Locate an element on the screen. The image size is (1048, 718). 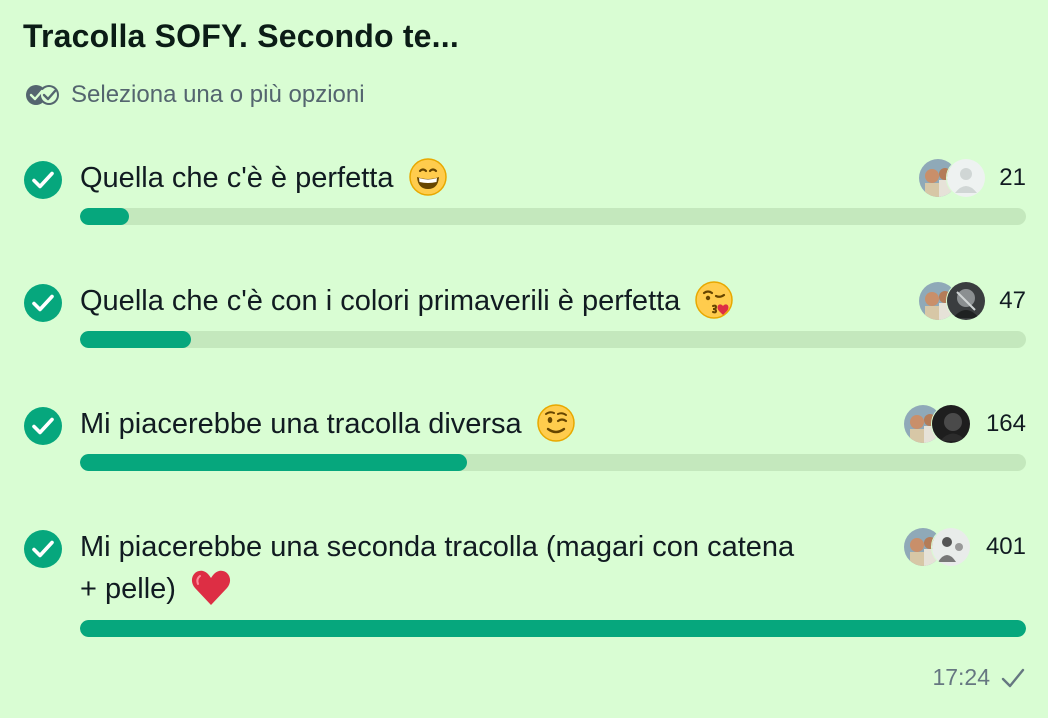
poll-option-text: + pelle) is located at coordinates (128, 589).